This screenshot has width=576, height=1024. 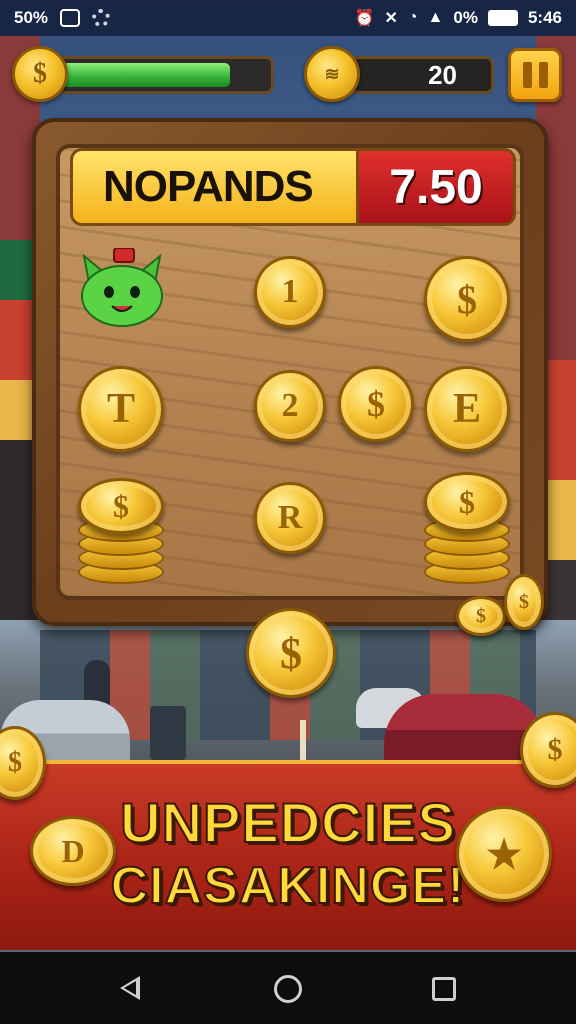 What do you see at coordinates (101, 18) in the screenshot?
I see `settings-icon` at bounding box center [101, 18].